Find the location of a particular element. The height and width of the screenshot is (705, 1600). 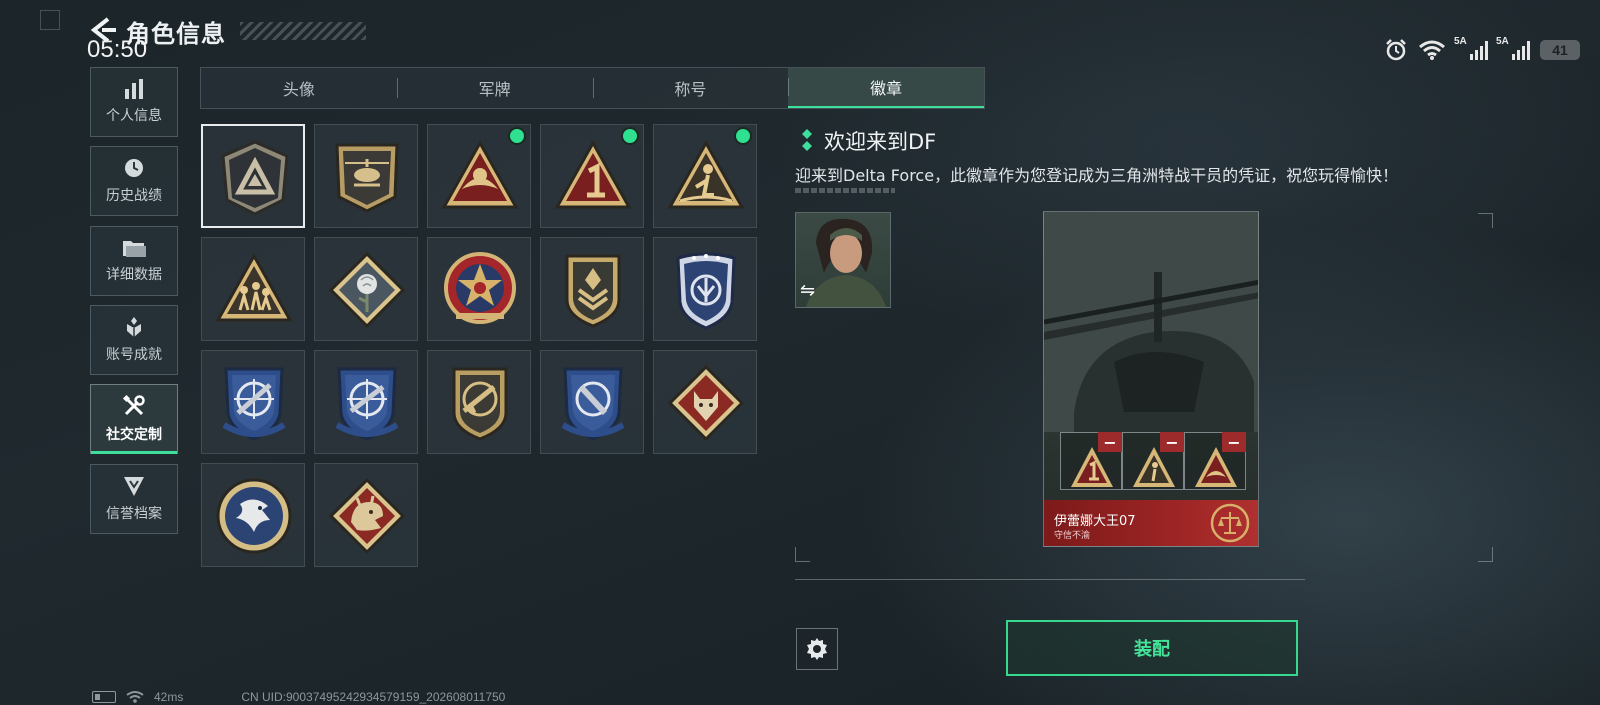

equip-button: 装配 is located at coordinates (1152, 648).